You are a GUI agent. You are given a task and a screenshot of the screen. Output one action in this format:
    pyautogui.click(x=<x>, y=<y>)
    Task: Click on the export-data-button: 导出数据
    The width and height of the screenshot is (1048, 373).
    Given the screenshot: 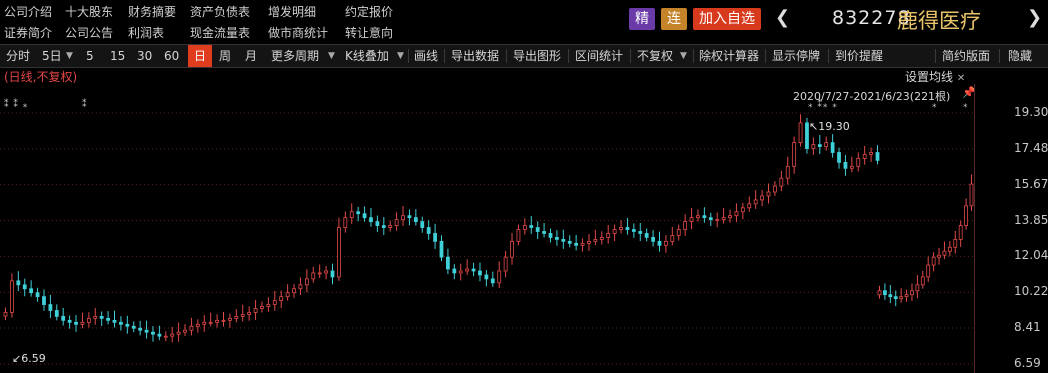 What is the action you would take?
    pyautogui.click(x=475, y=56)
    